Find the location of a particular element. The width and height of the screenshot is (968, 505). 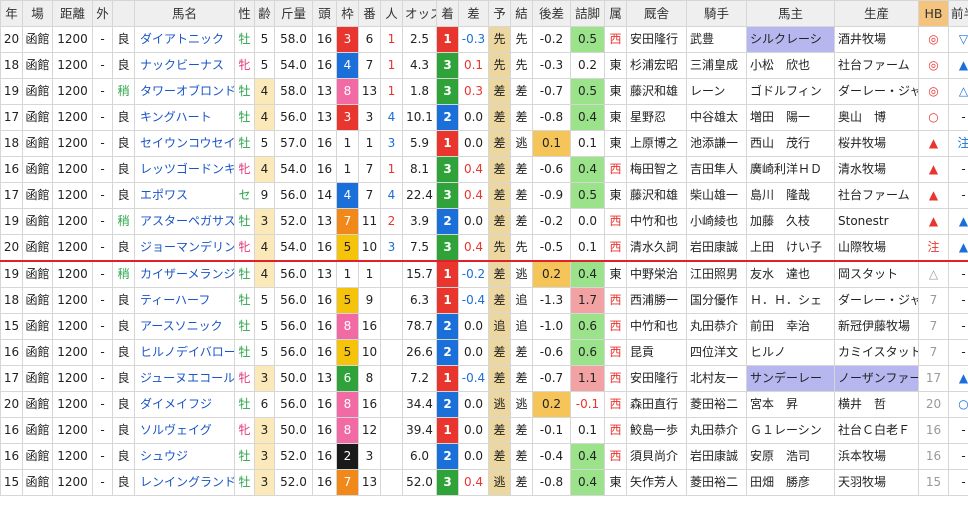

cell-name: アースソニック is located at coordinates (184, 326).